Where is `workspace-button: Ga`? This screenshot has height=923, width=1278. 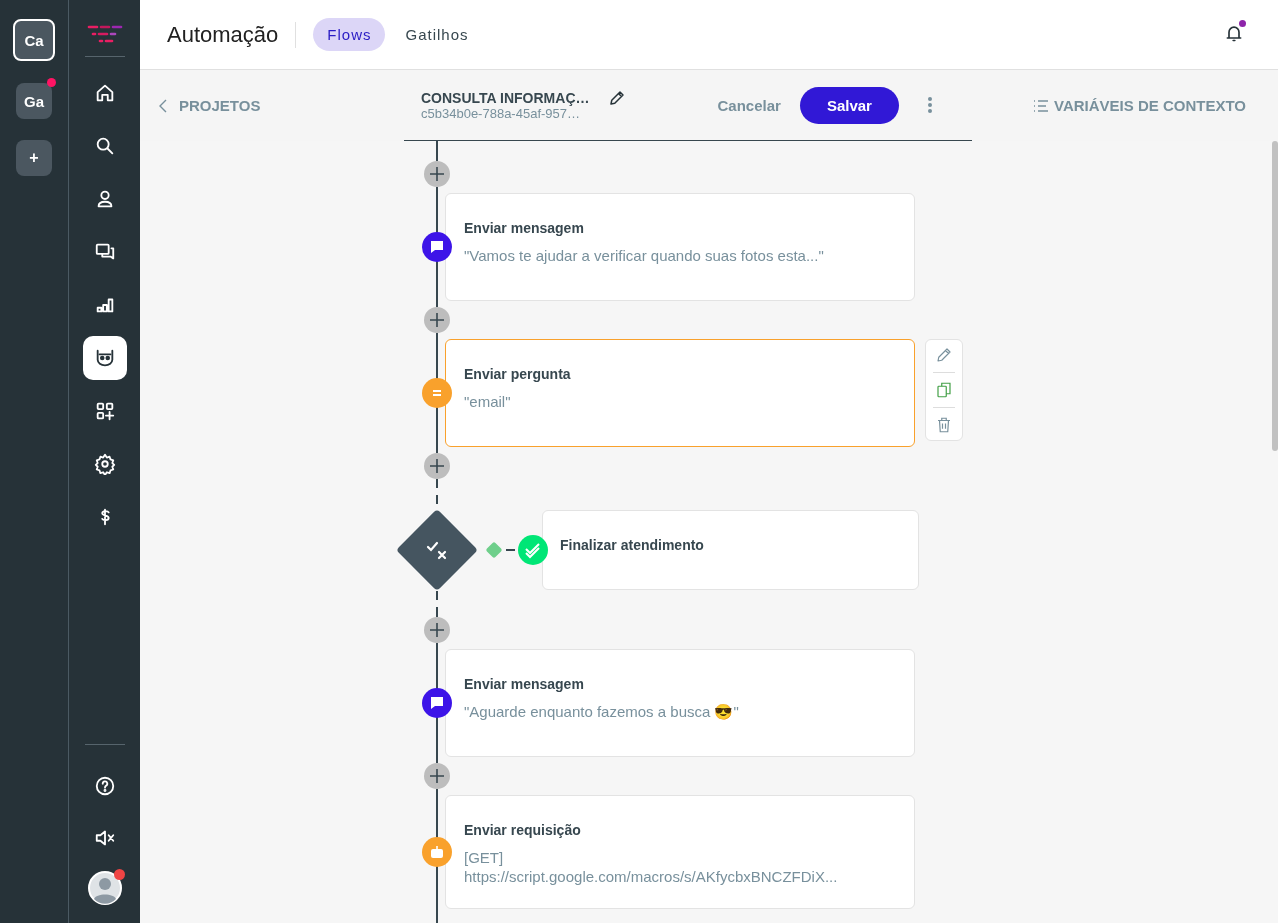 workspace-button: Ga is located at coordinates (34, 101).